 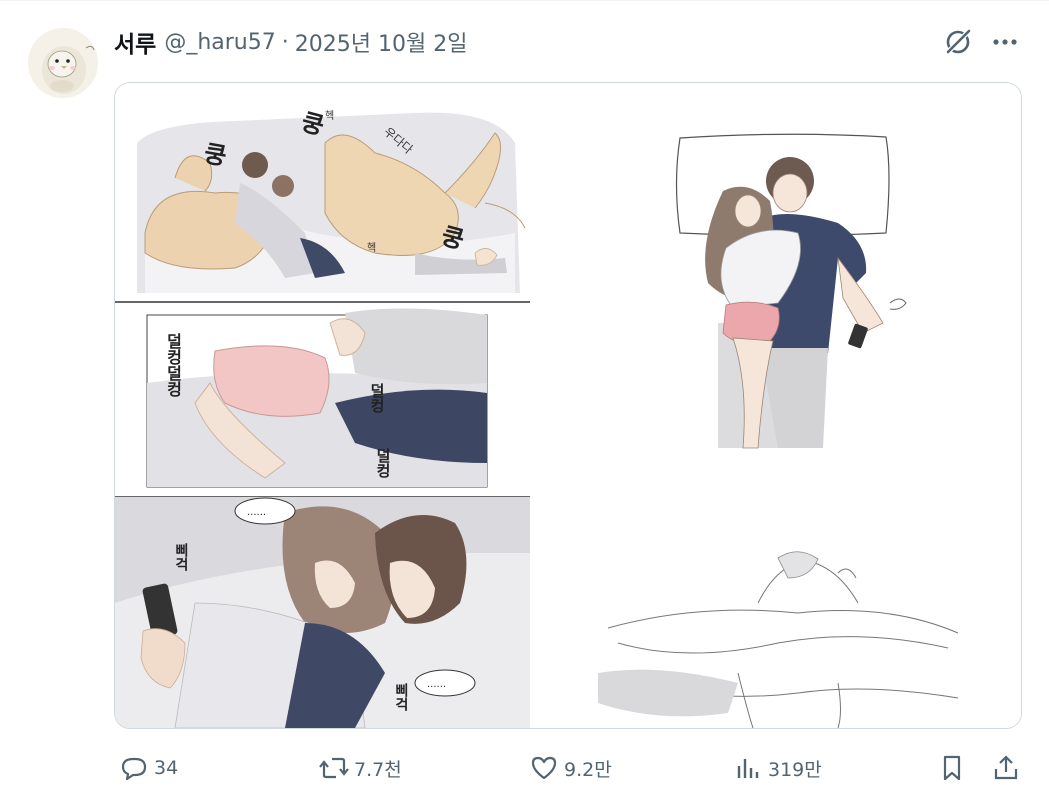 I want to click on share-icon, so click(x=1006, y=768).